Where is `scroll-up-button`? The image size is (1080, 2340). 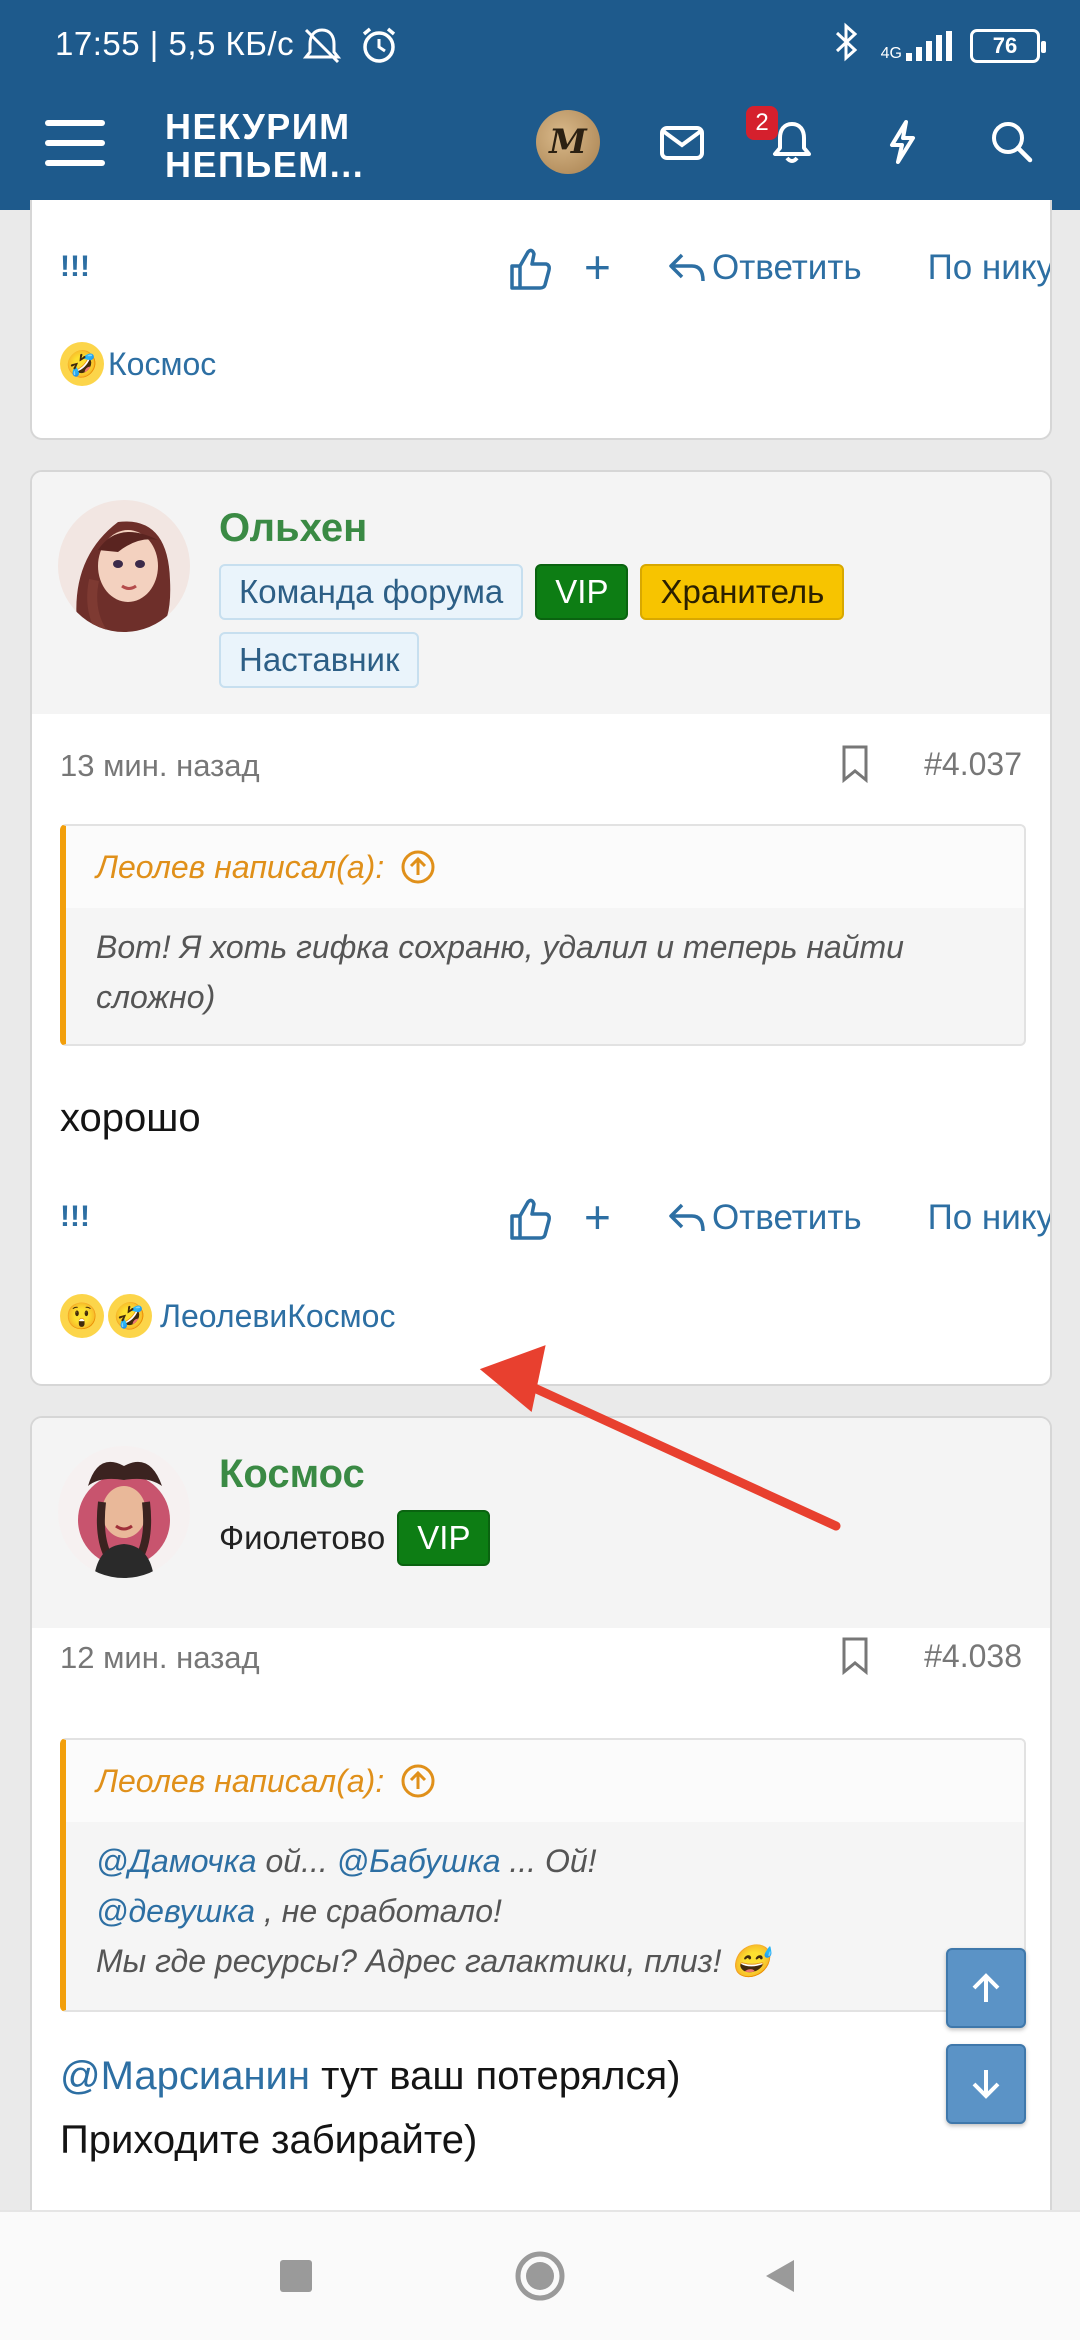
scroll-up-button is located at coordinates (986, 1988).